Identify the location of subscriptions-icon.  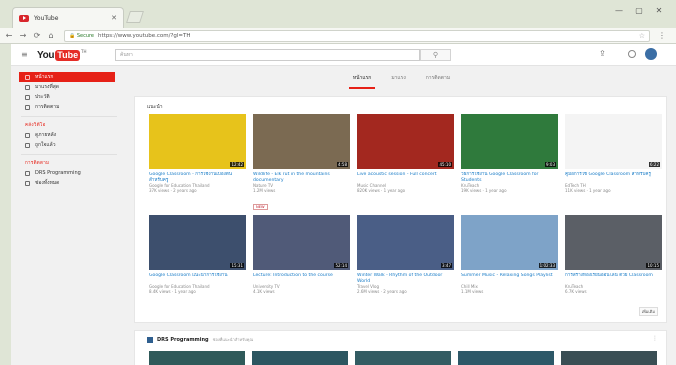
(27, 107).